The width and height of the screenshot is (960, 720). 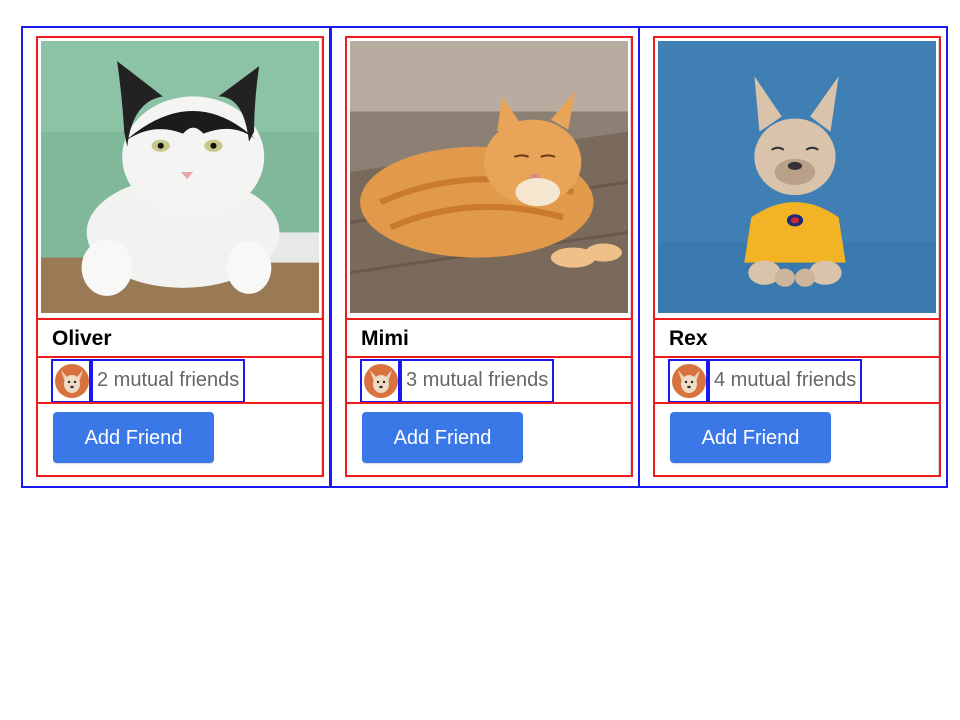 I want to click on mutual-friends-region: 2 mutual friends, so click(x=180, y=380).